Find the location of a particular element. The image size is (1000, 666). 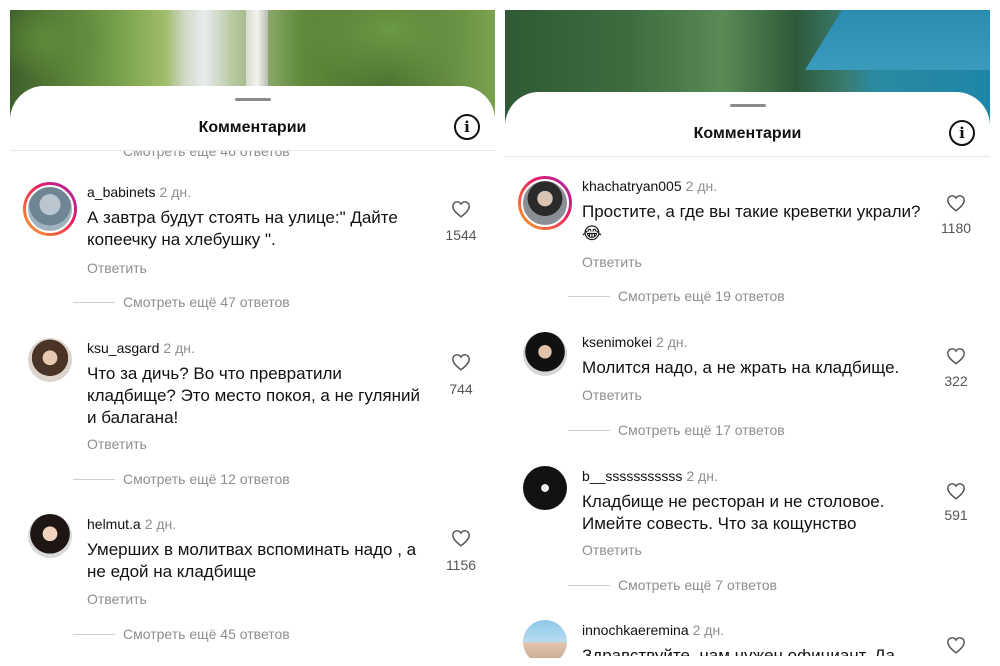

username: ksenimokei is located at coordinates (617, 342).